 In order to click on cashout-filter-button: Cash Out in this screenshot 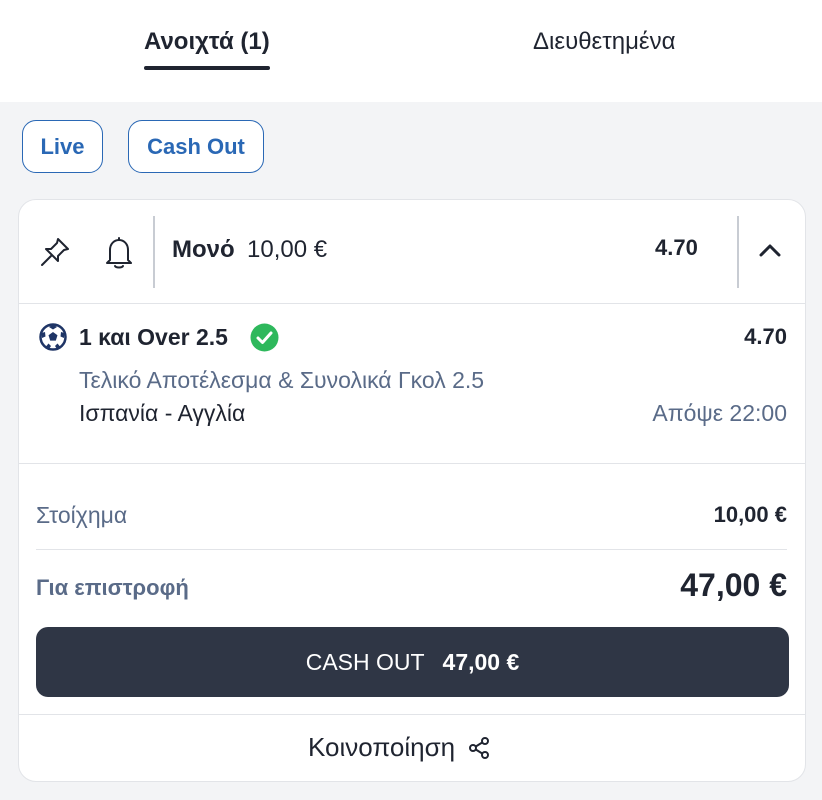, I will do `click(196, 146)`.